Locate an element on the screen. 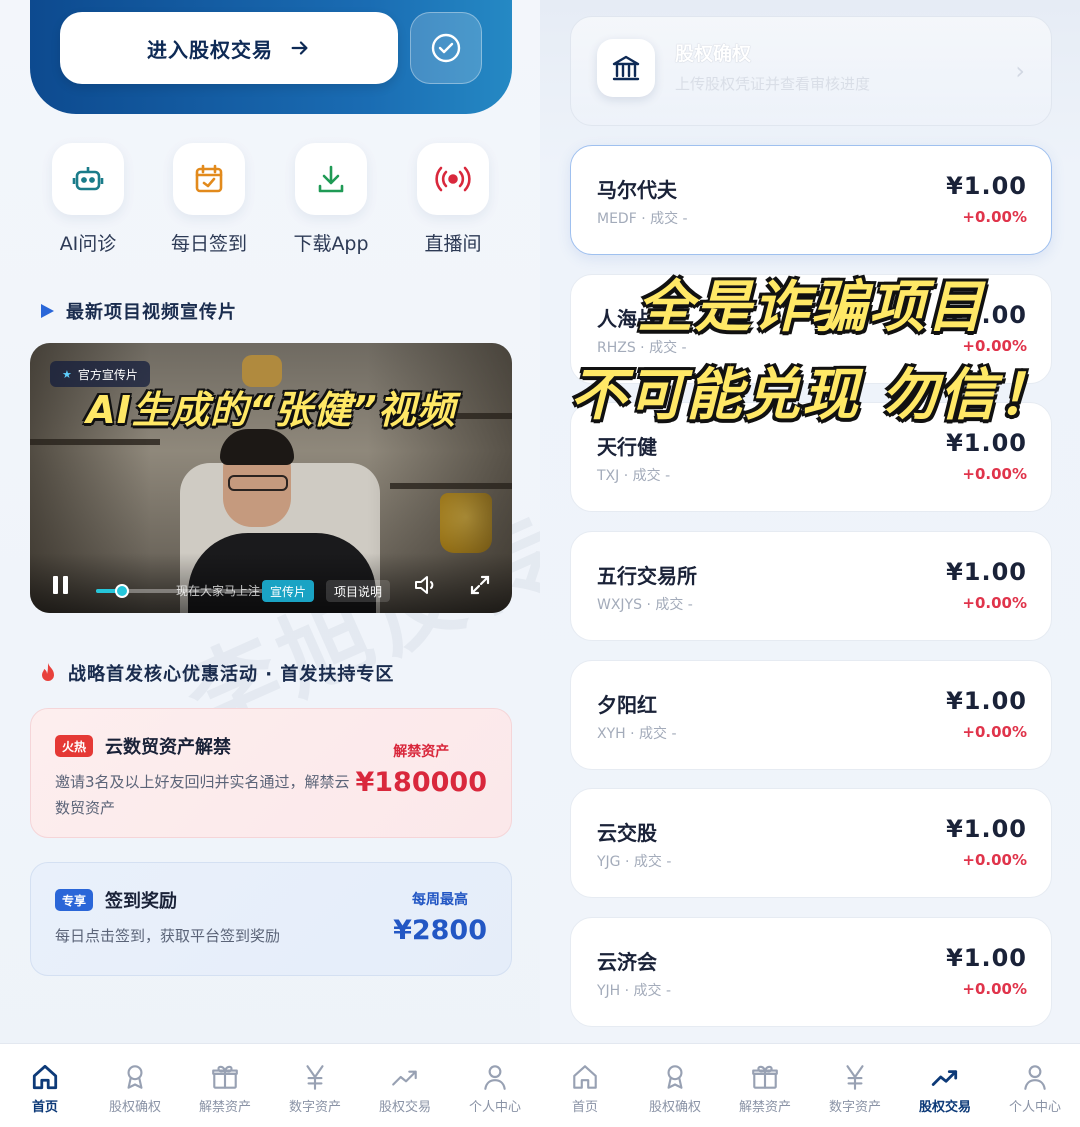 The width and height of the screenshot is (1080, 1127). exclusive-badge: 专享 is located at coordinates (74, 900).